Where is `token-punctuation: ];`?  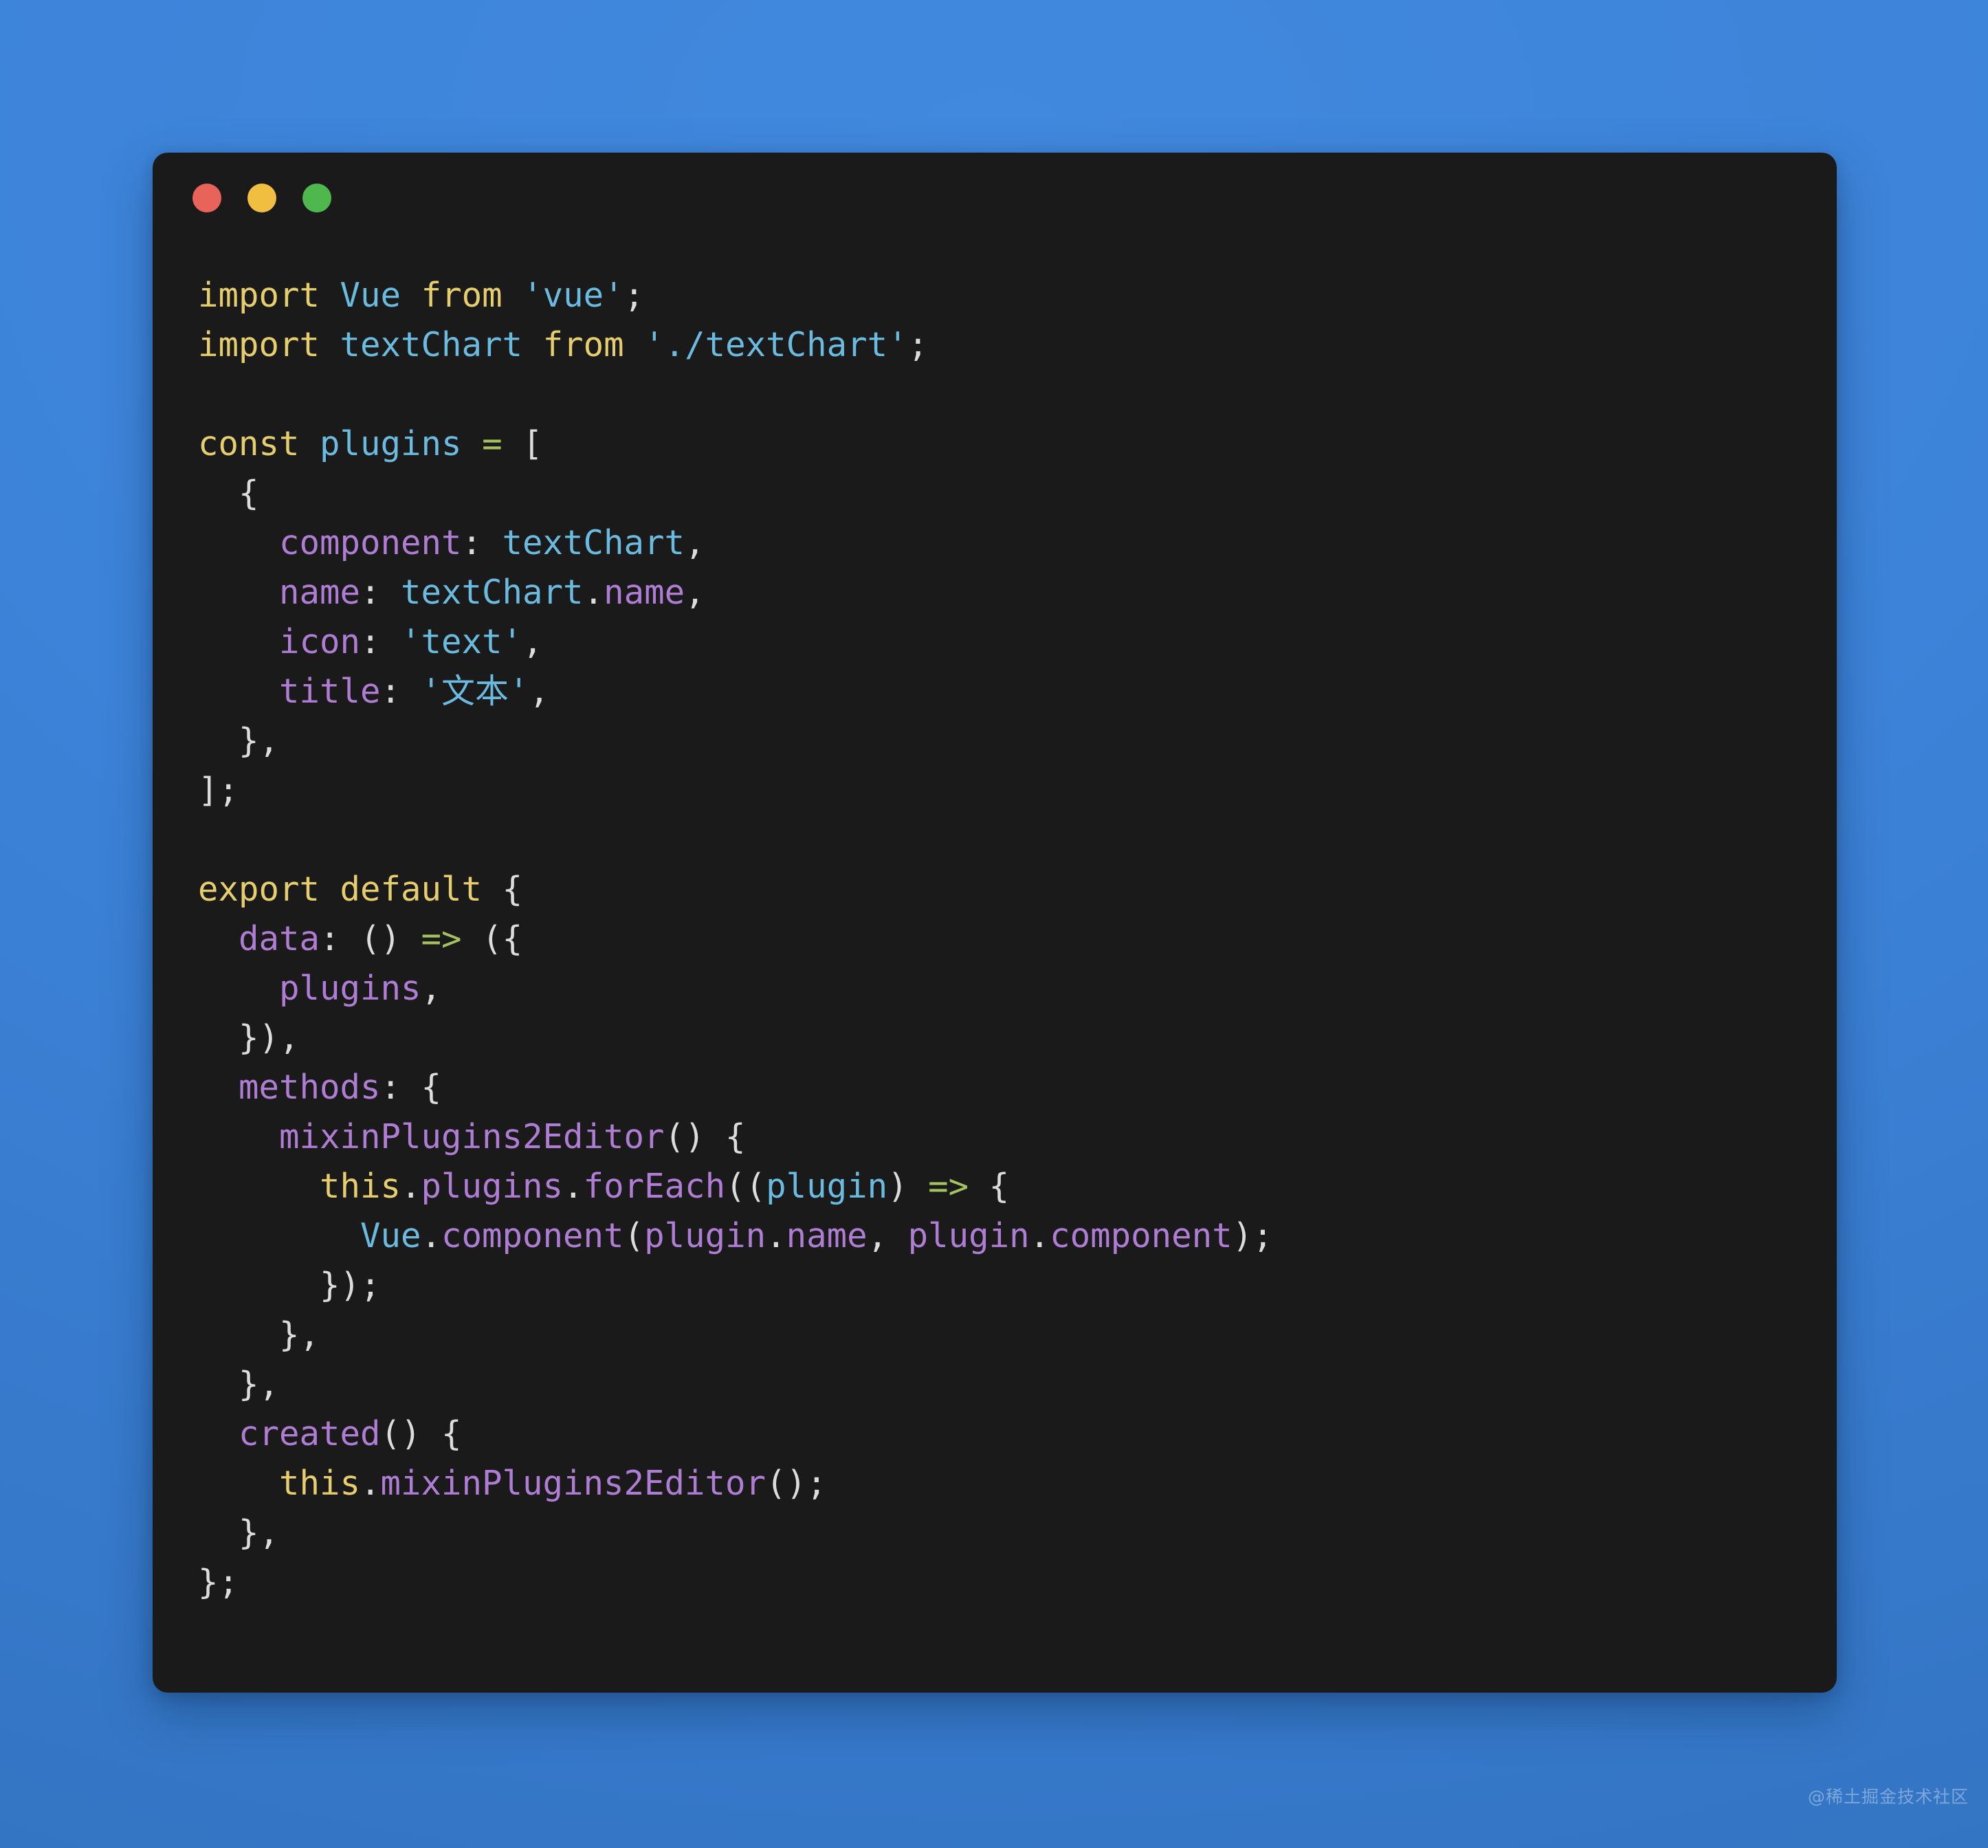 token-punctuation: ]; is located at coordinates (218, 790).